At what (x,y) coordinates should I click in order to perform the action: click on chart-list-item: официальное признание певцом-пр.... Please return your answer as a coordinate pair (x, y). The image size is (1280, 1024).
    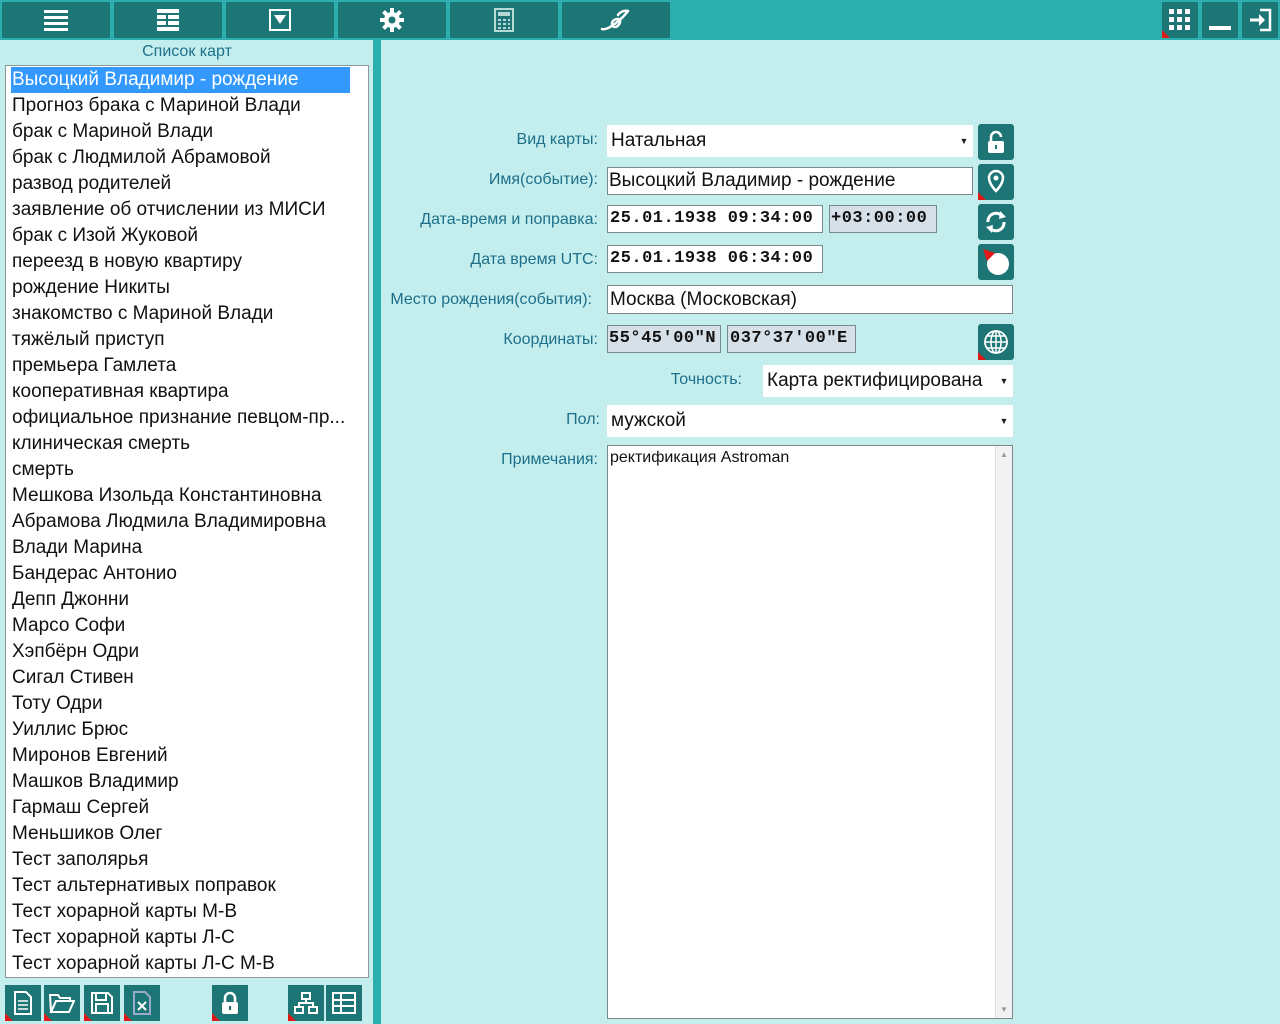
    Looking at the image, I should click on (180, 418).